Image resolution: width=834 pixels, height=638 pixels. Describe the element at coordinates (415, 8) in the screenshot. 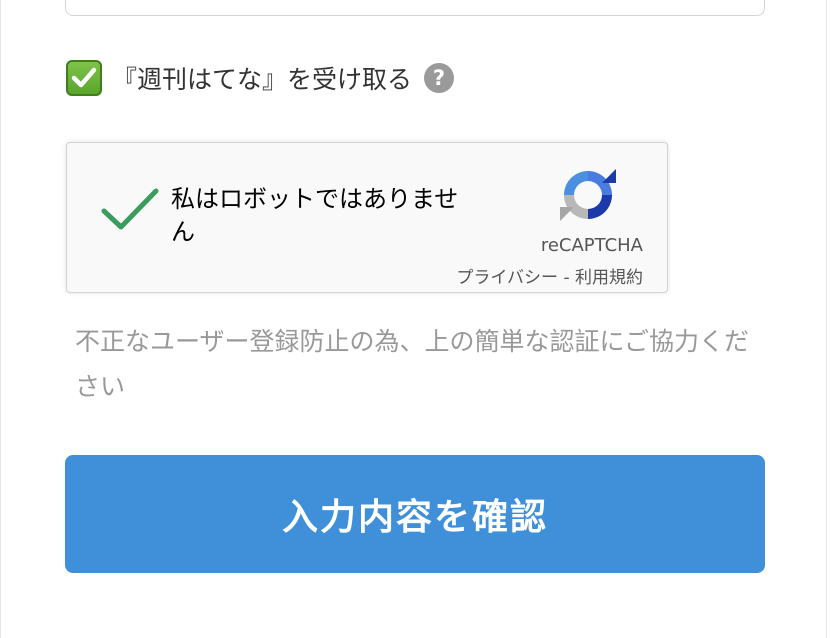

I see `previous-input-field` at that location.